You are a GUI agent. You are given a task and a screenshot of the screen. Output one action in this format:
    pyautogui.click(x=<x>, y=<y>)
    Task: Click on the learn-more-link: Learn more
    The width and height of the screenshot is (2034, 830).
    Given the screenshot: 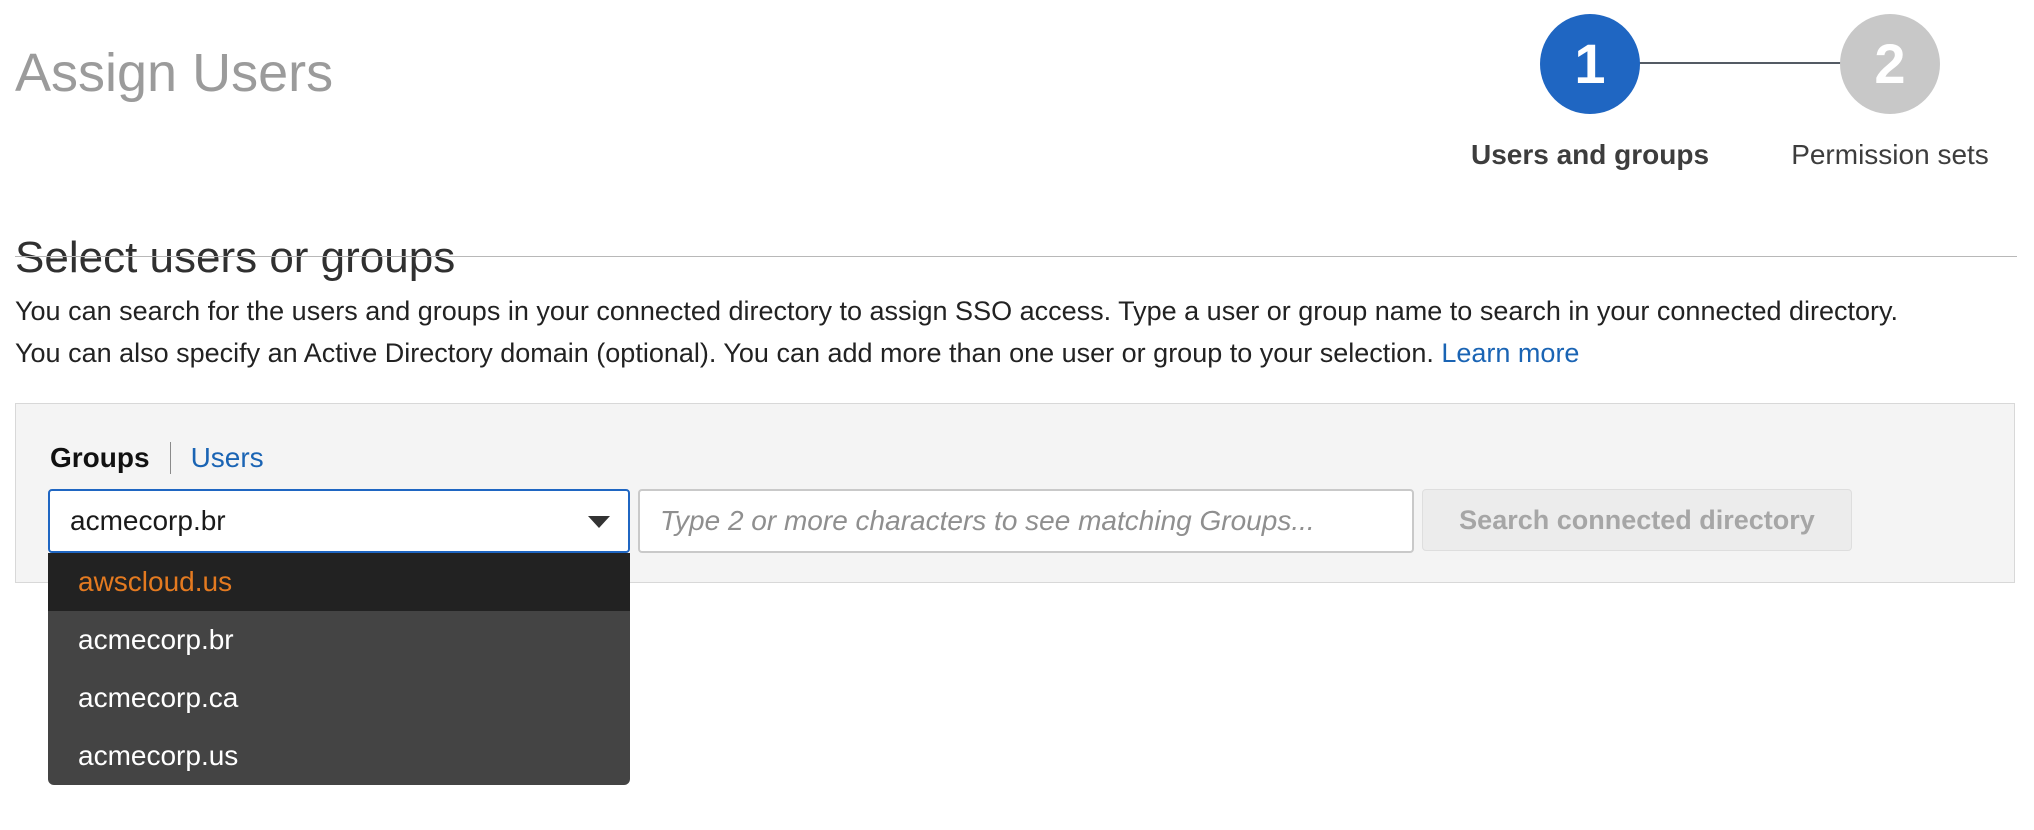 What is the action you would take?
    pyautogui.click(x=1510, y=353)
    